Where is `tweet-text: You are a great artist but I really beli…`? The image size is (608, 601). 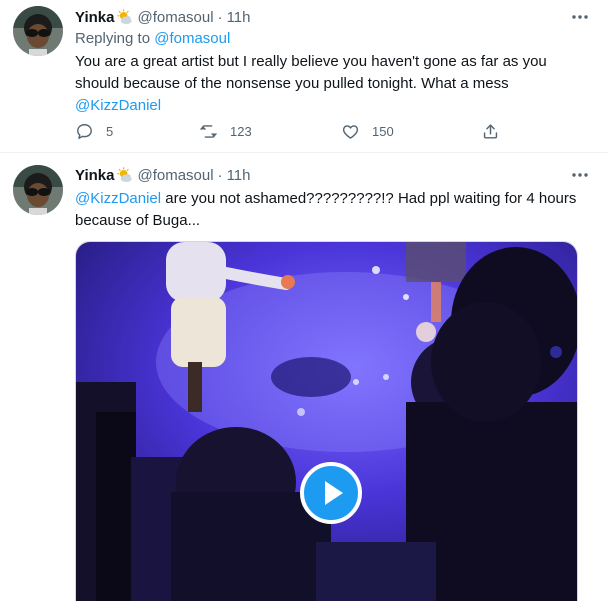
tweet-text: You are a great artist but I really beli… is located at coordinates (332, 84).